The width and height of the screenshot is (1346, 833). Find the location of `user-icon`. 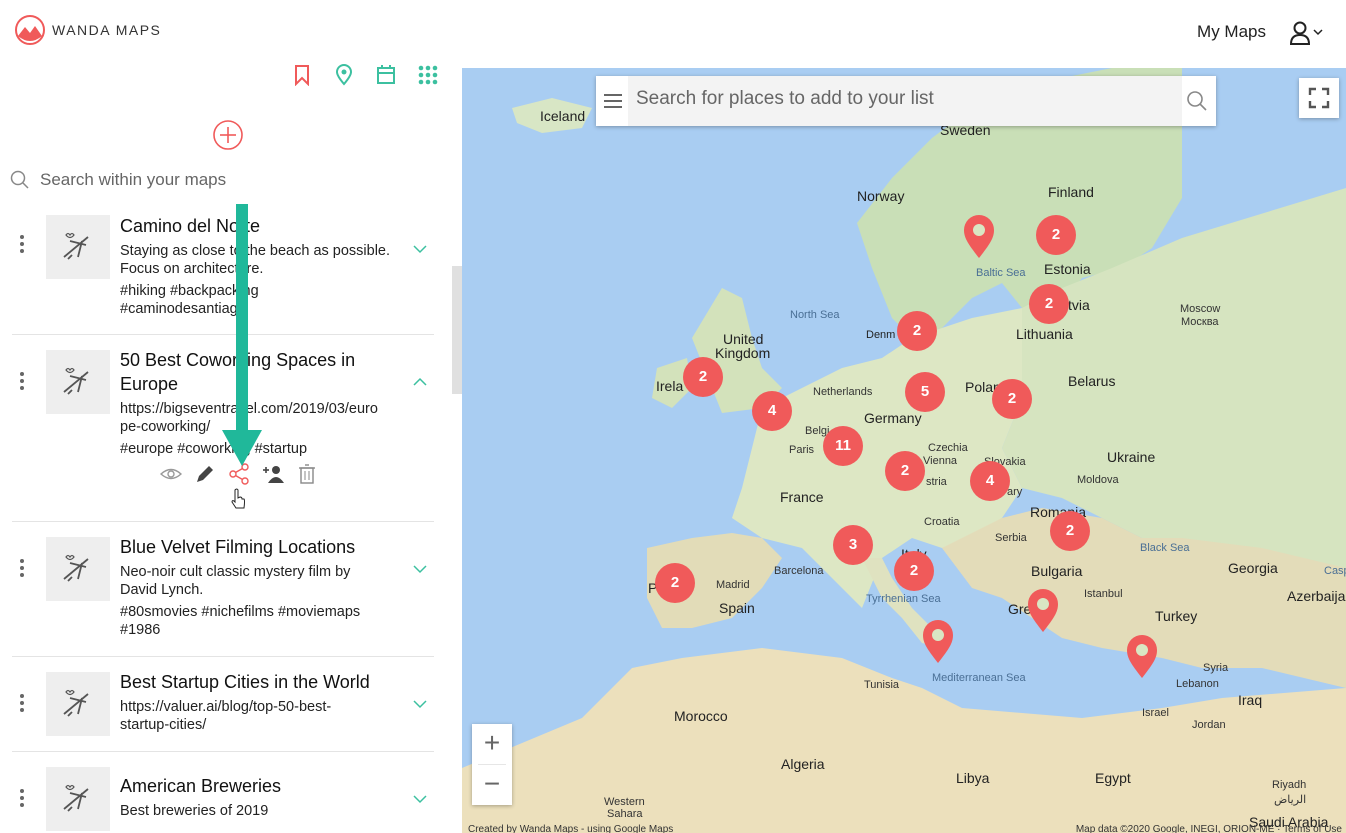

user-icon is located at coordinates (1306, 33).